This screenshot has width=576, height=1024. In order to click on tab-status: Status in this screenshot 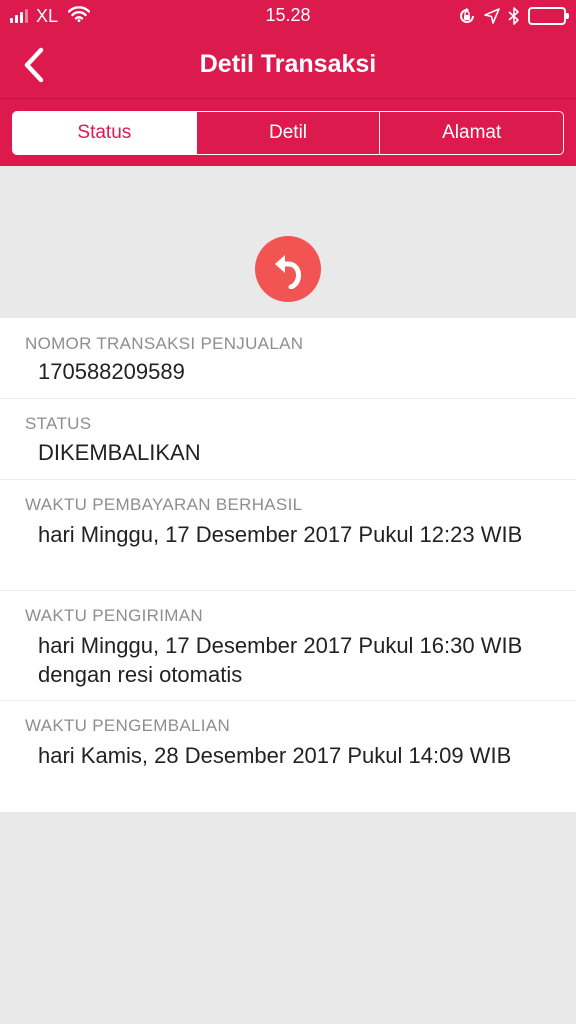, I will do `click(104, 133)`.